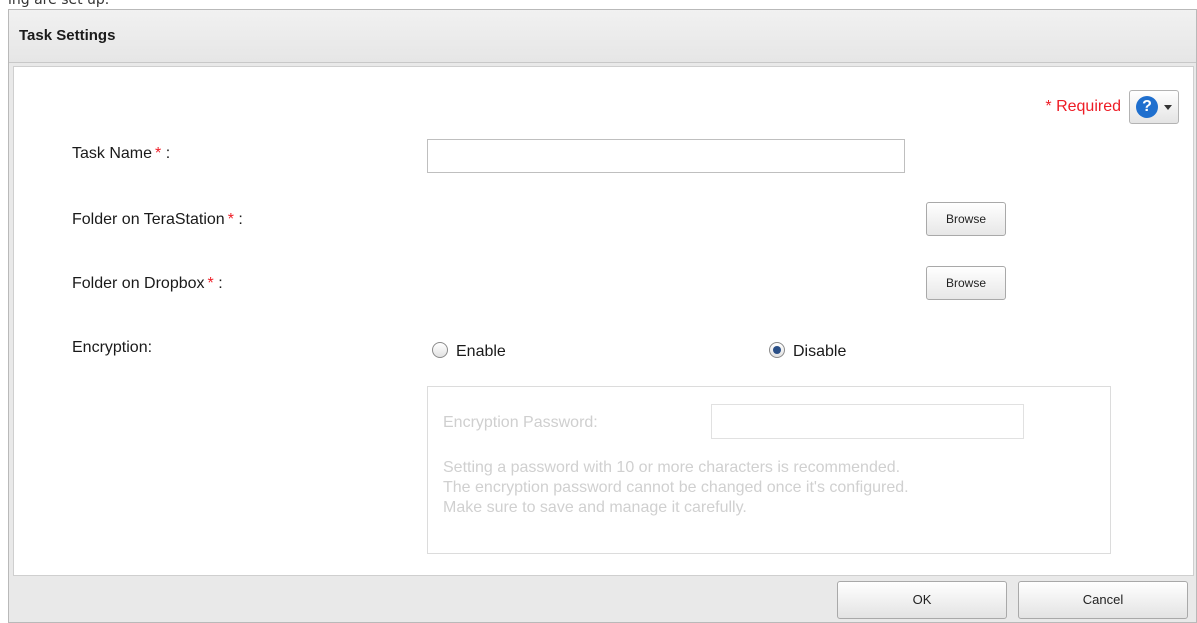  I want to click on background-page-text-fragment: ing are set up., so click(59, 4).